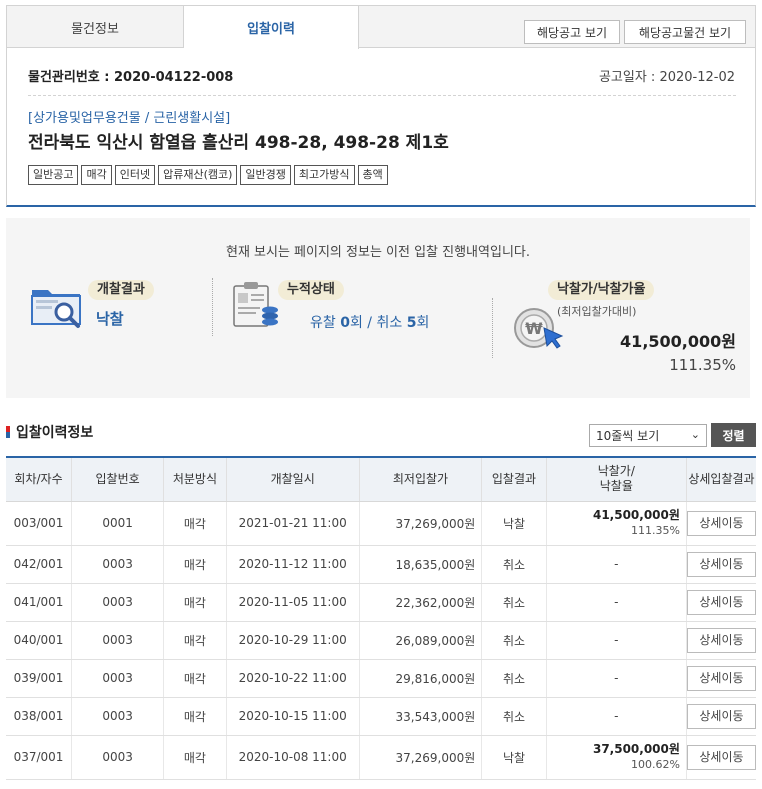 The height and width of the screenshot is (789, 762). I want to click on col-header: 입찰결과, so click(514, 479).